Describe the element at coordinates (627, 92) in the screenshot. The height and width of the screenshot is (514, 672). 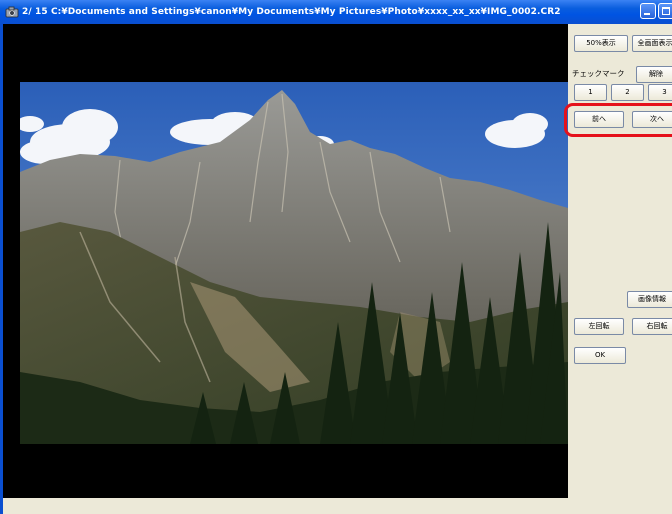
I see `checkmark-2-button: 2` at that location.